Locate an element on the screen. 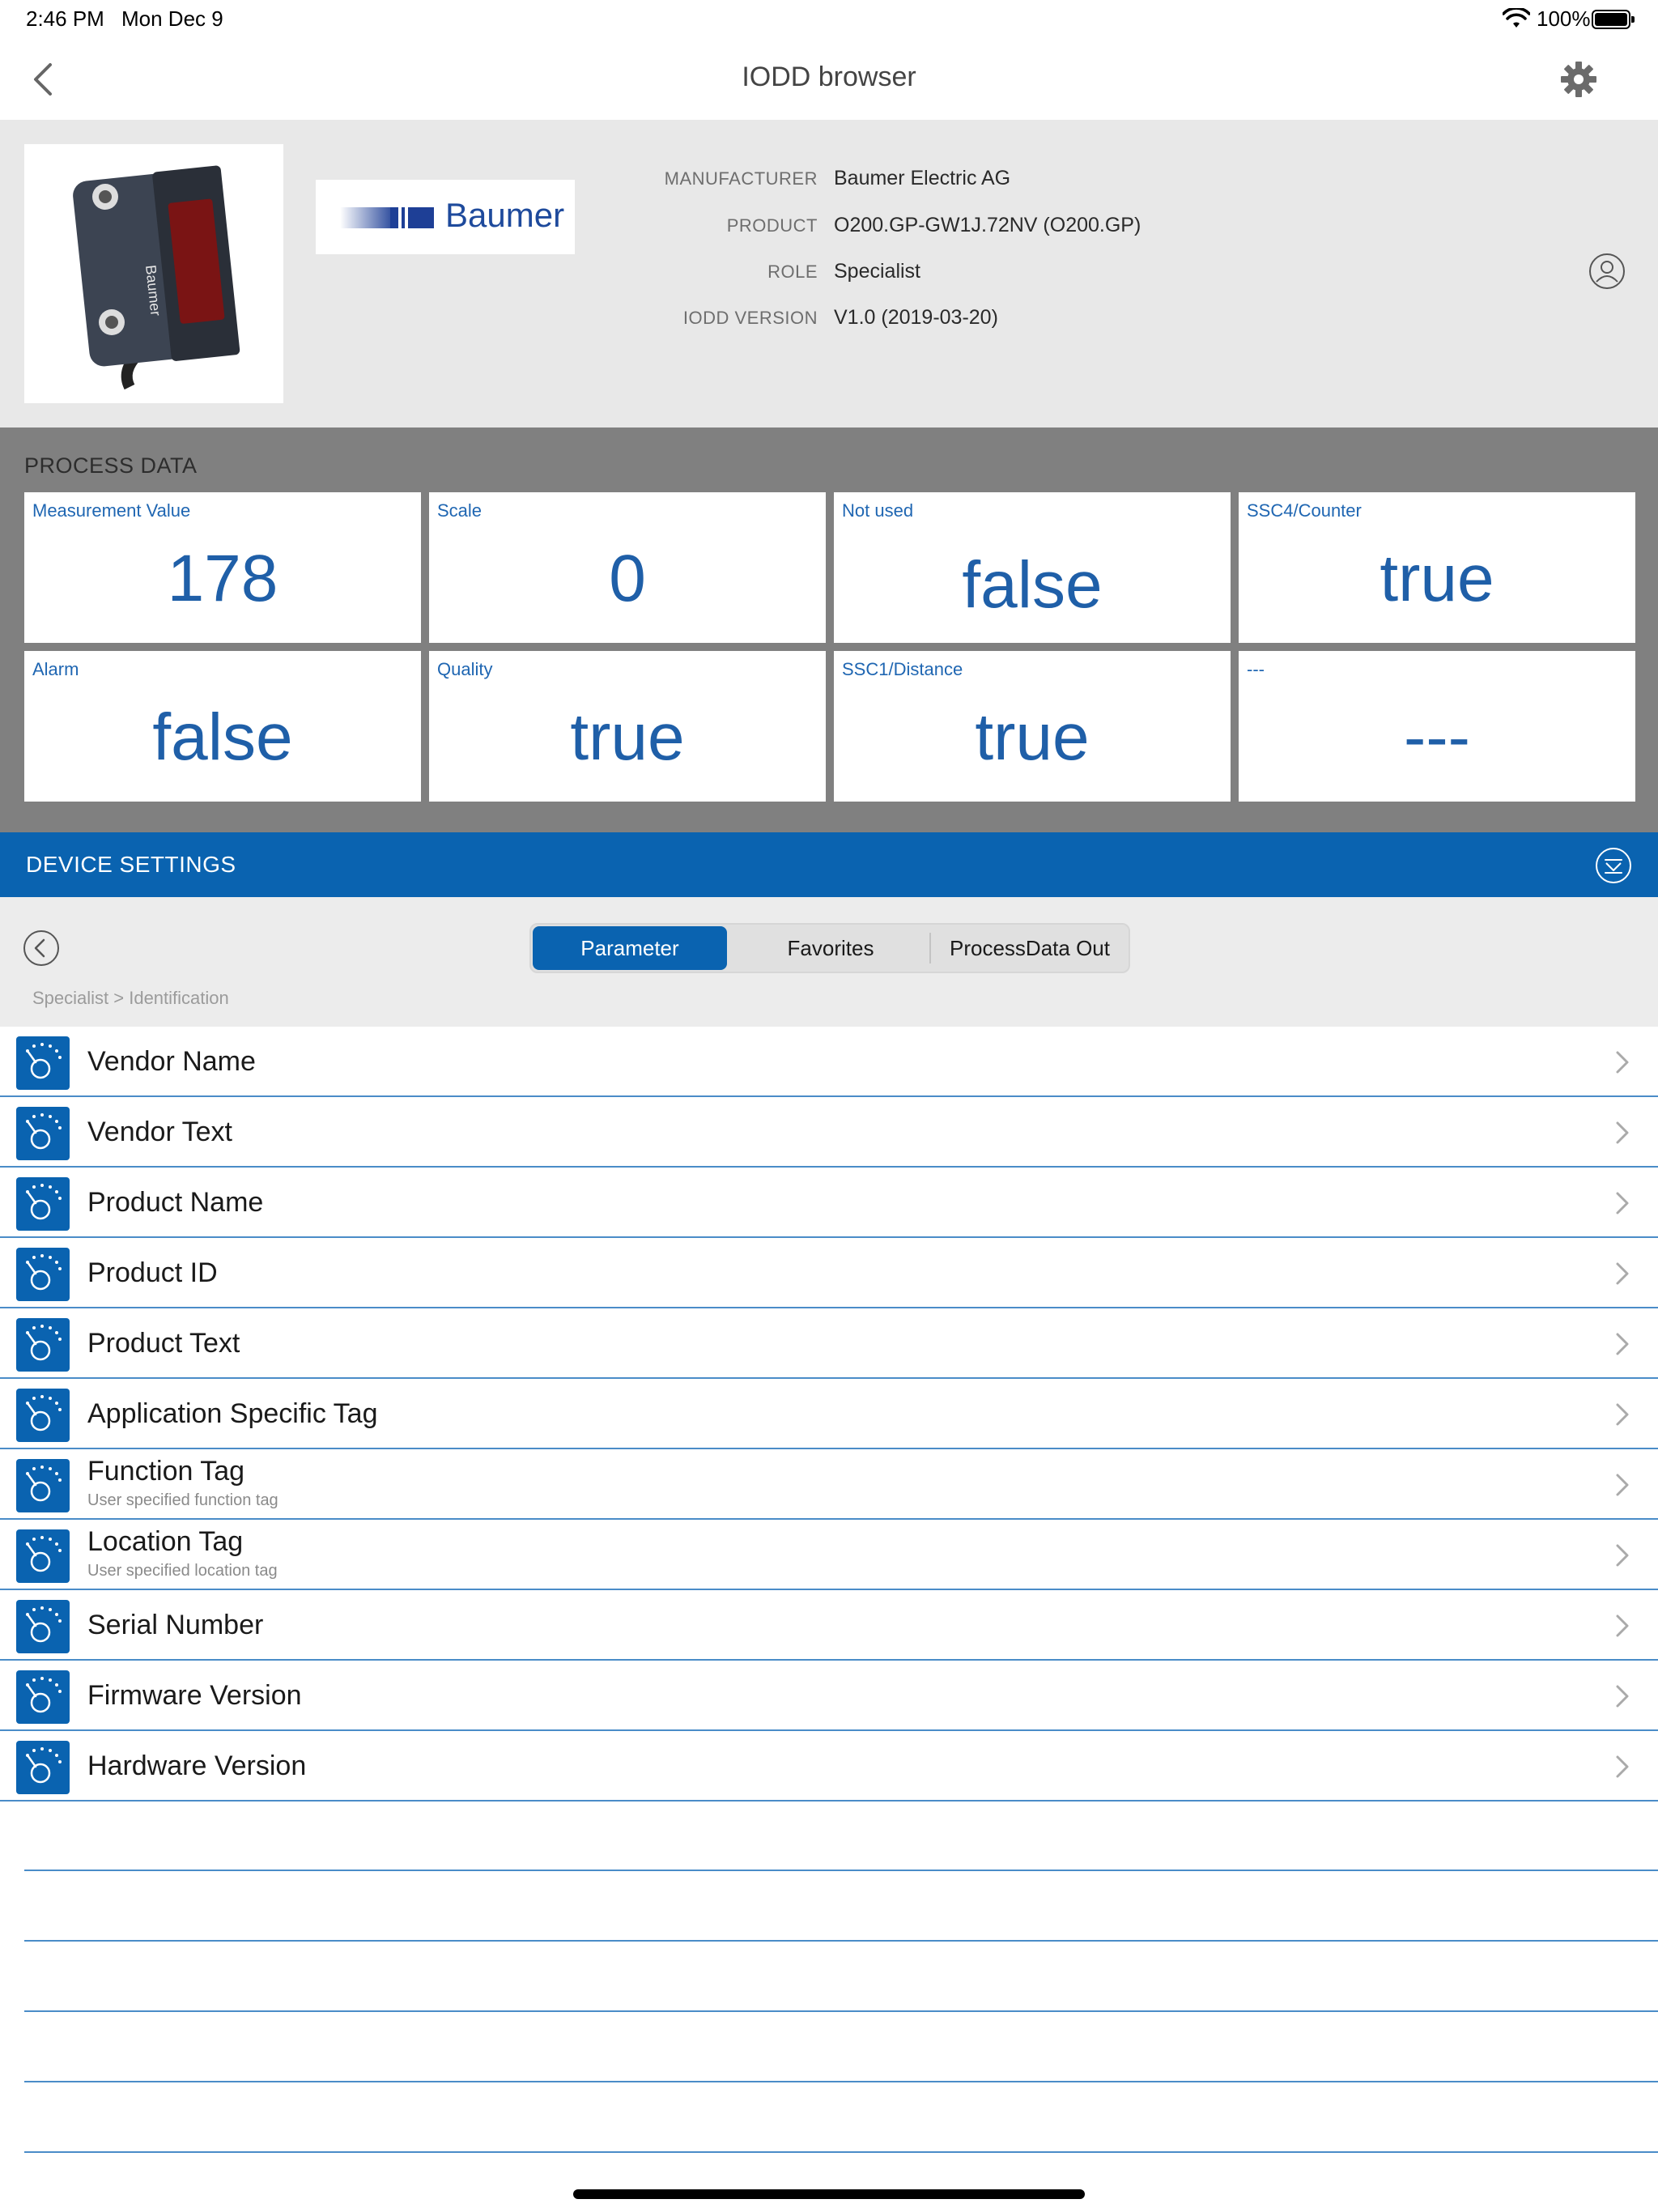 Image resolution: width=1658 pixels, height=2212 pixels. logo-text: Baumer is located at coordinates (505, 215).